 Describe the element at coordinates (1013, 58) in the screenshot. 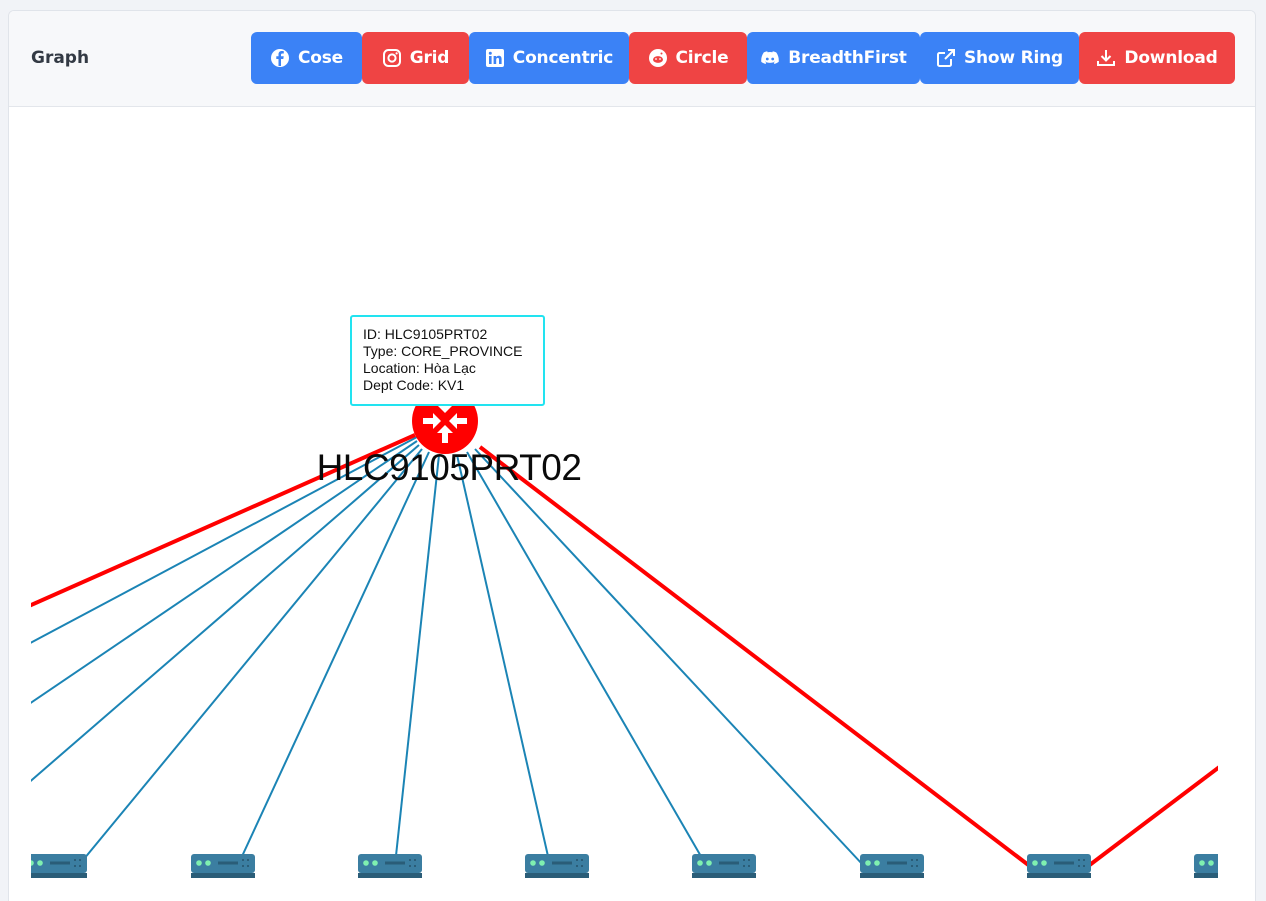

I see `show-ring-label: Show Ring` at that location.